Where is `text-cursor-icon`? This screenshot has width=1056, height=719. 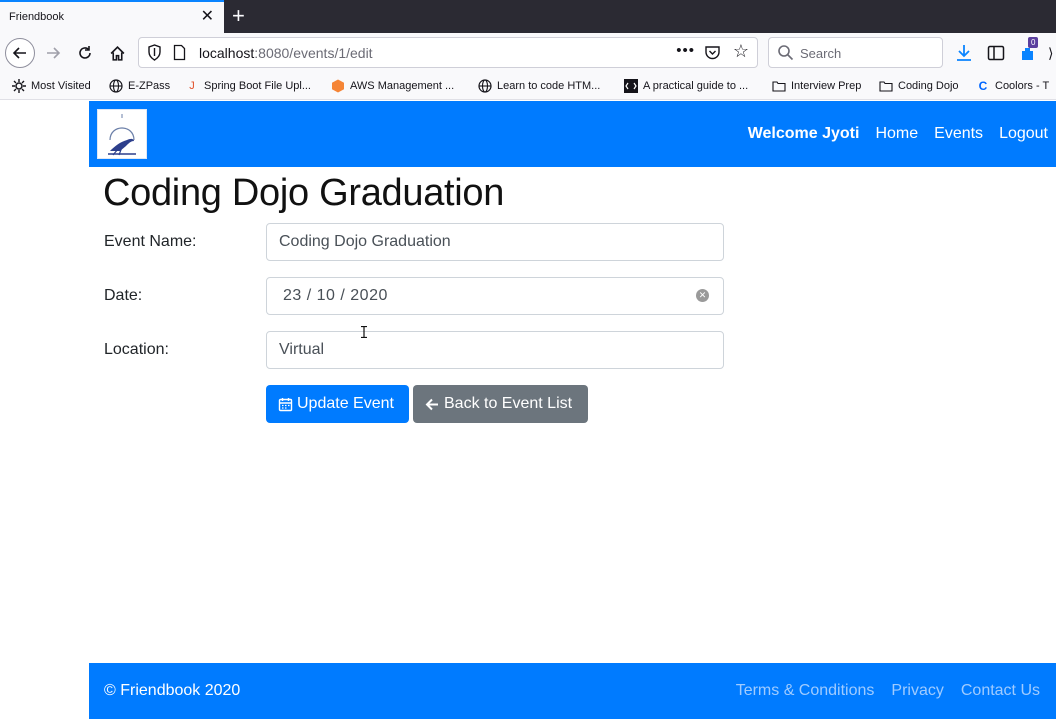 text-cursor-icon is located at coordinates (364, 332).